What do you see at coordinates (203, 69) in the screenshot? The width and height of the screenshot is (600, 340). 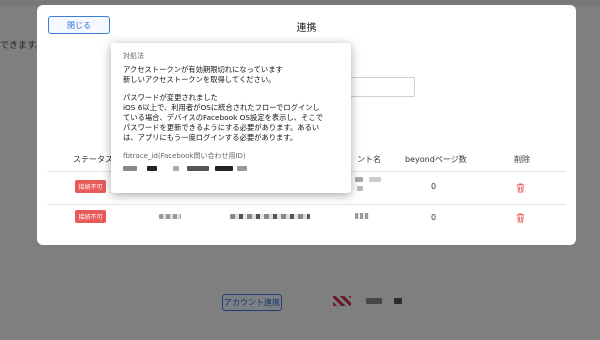 I see `tooltip-line: アクセストークンが有効期限切れになっています` at bounding box center [203, 69].